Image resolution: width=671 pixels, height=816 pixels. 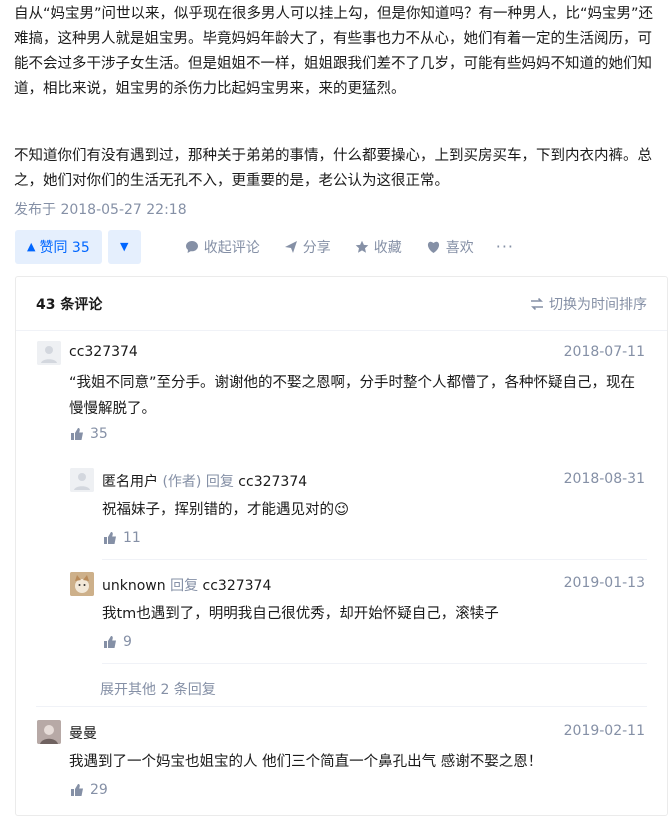 What do you see at coordinates (300, 614) in the screenshot?
I see `reply-text: 我tm也遇到了，明明我自己很优秀，却开始怀疑自己，滚犊子` at bounding box center [300, 614].